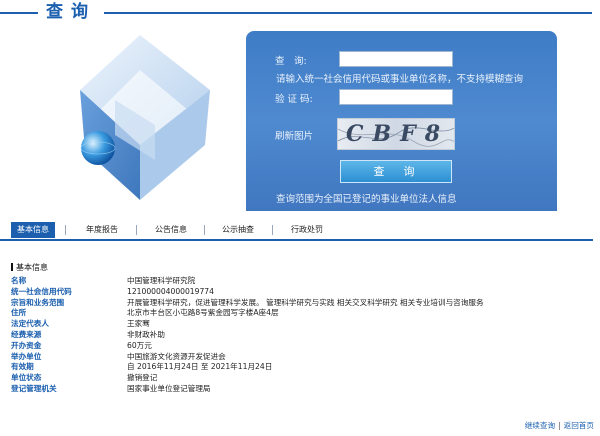 Image resolution: width=600 pixels, height=436 pixels. I want to click on footer-links: 继续查询 | 返回首页, so click(559, 425).